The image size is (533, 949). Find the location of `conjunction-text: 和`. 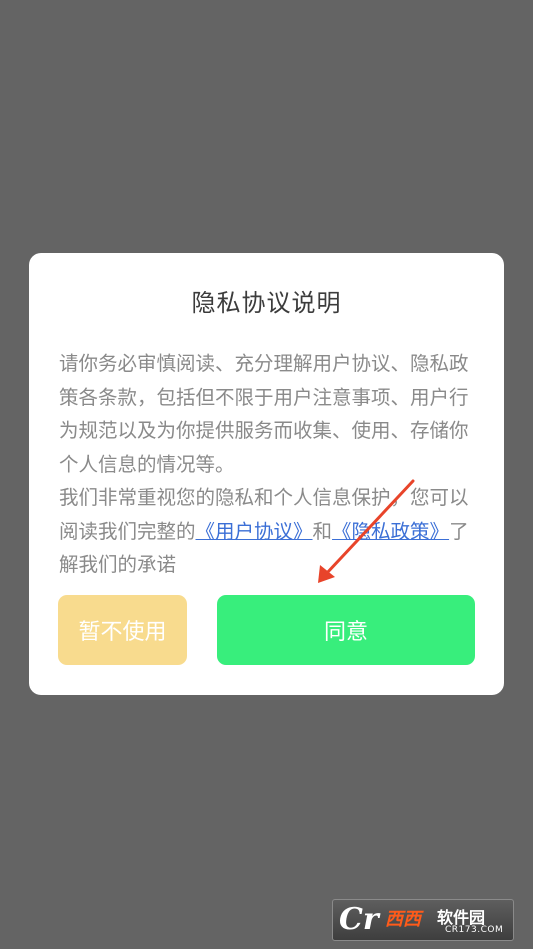

conjunction-text: 和 is located at coordinates (322, 531).